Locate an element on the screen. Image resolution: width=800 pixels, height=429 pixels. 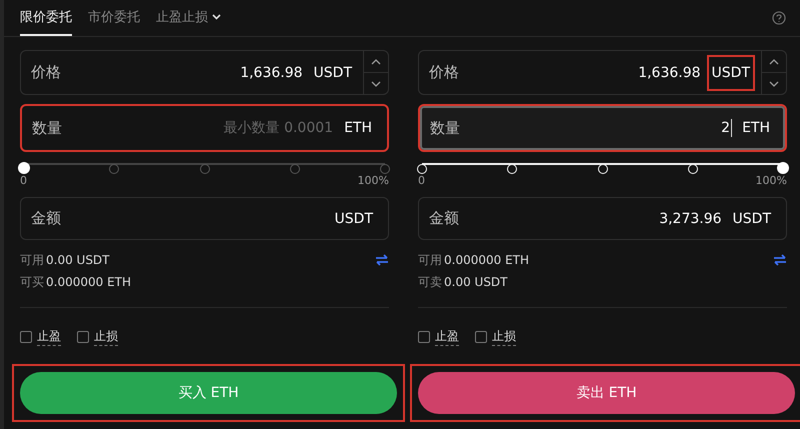
field-value: 3,273.96 is located at coordinates (690, 218).